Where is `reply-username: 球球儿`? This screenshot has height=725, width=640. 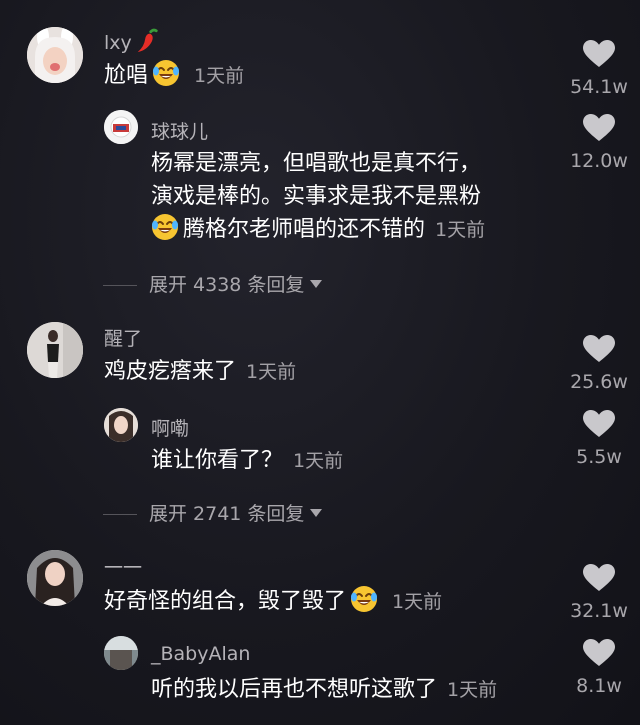 reply-username: 球球儿 is located at coordinates (179, 130).